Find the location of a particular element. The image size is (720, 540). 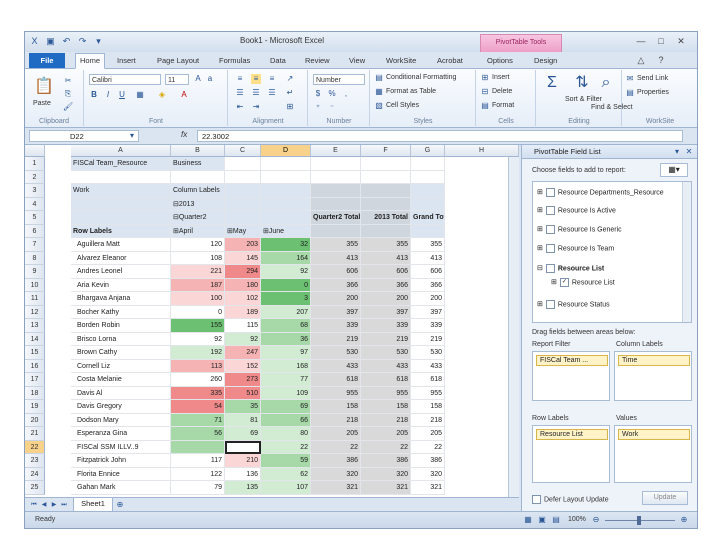

tab-review: Review is located at coordinates (317, 61).